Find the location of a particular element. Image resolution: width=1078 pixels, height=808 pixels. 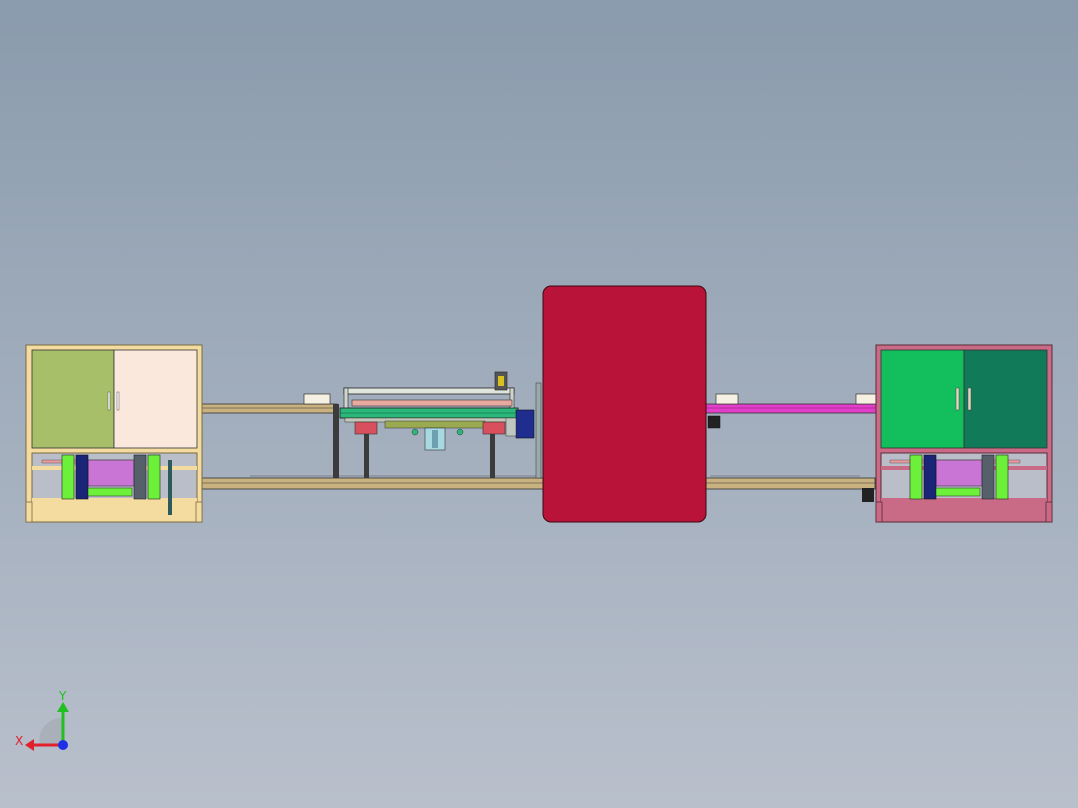

x-axis-label: X is located at coordinates (19, 741).